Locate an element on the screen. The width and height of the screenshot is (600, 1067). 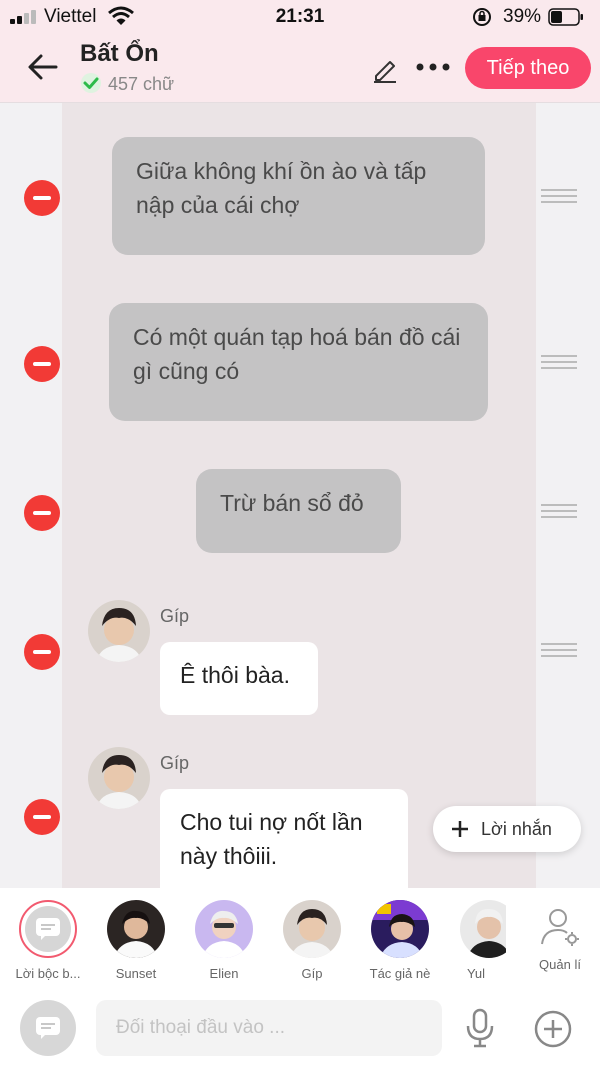
character-yul: Yul is located at coordinates (476, 940).